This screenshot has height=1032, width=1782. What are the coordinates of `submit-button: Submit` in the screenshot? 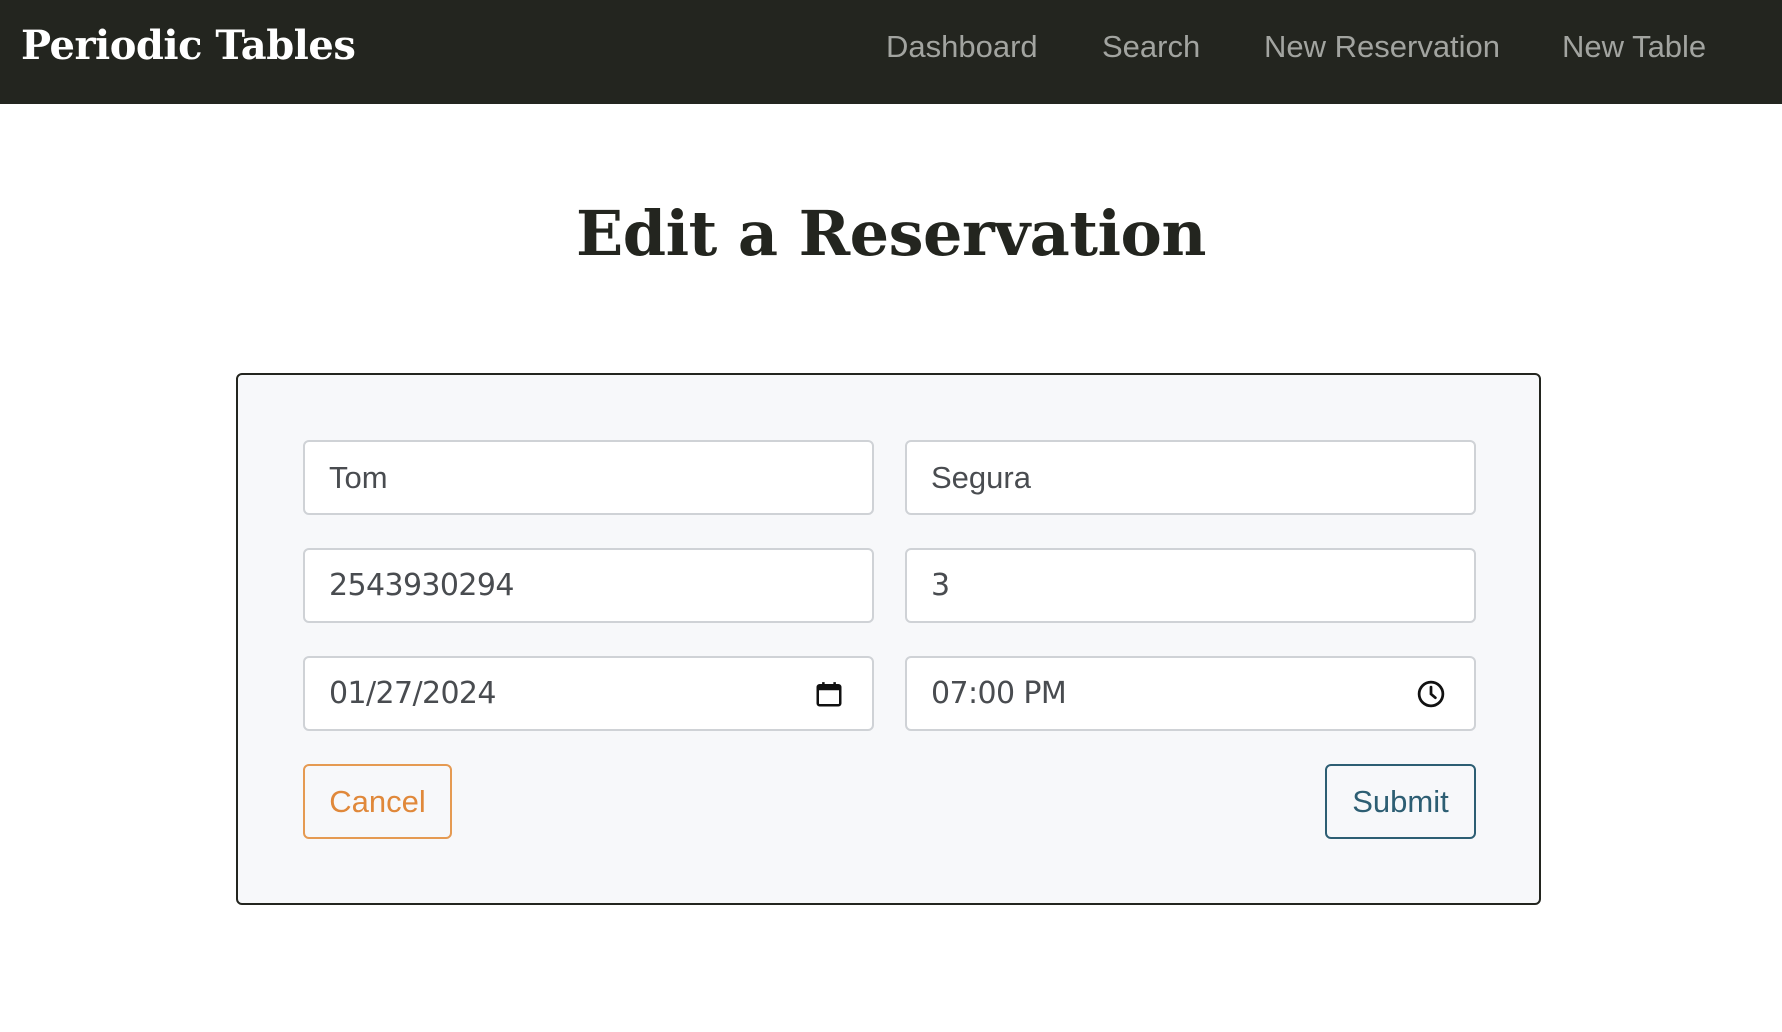 It's located at (1400, 801).